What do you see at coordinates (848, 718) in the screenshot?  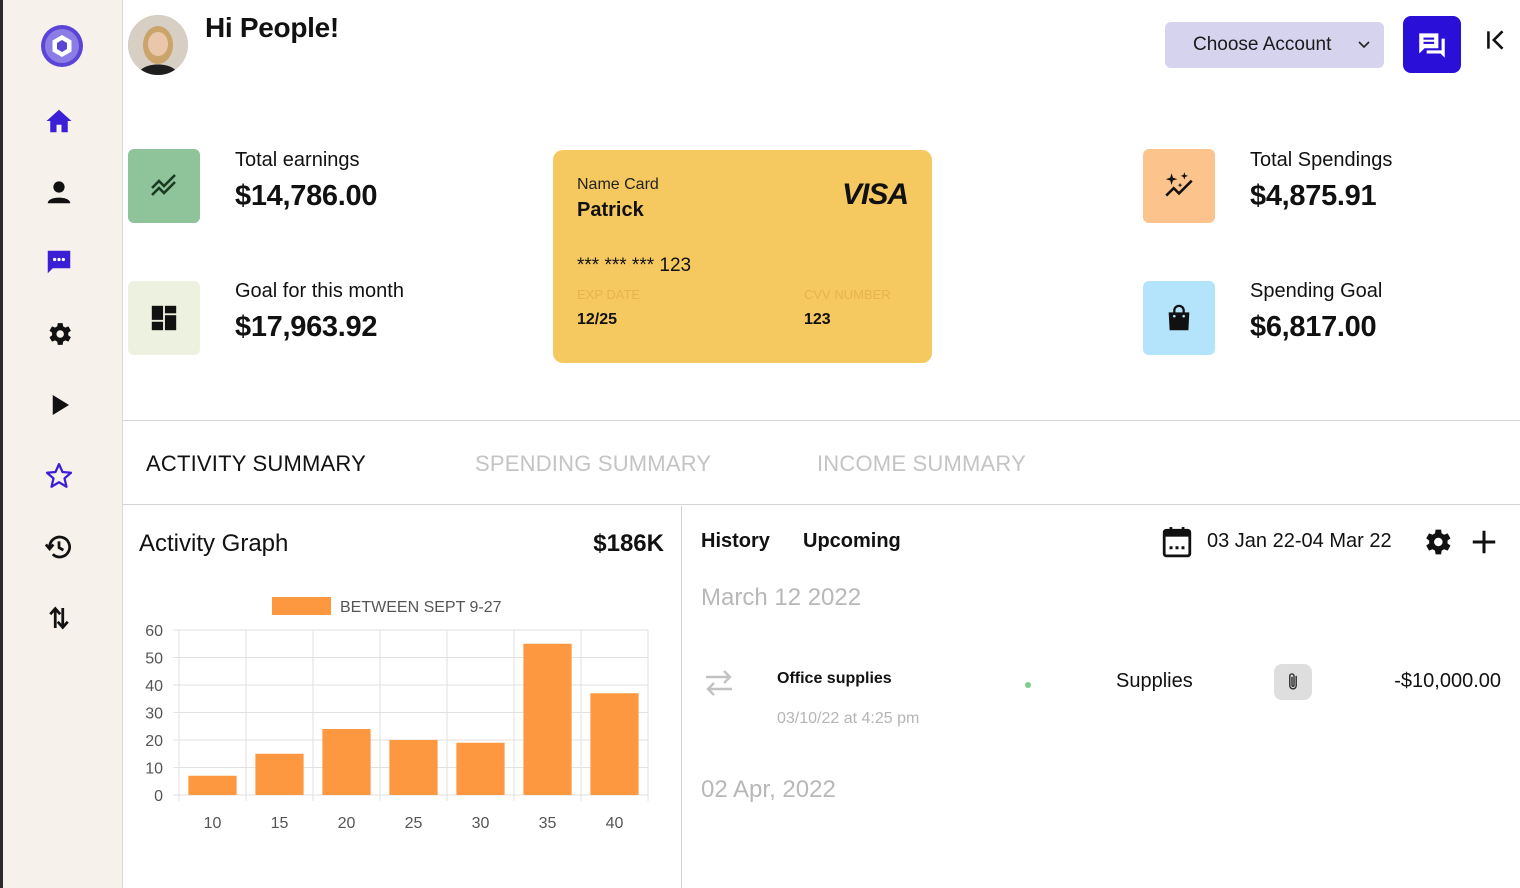 I see `transaction-time: 03/10/22 at 4:25 pm` at bounding box center [848, 718].